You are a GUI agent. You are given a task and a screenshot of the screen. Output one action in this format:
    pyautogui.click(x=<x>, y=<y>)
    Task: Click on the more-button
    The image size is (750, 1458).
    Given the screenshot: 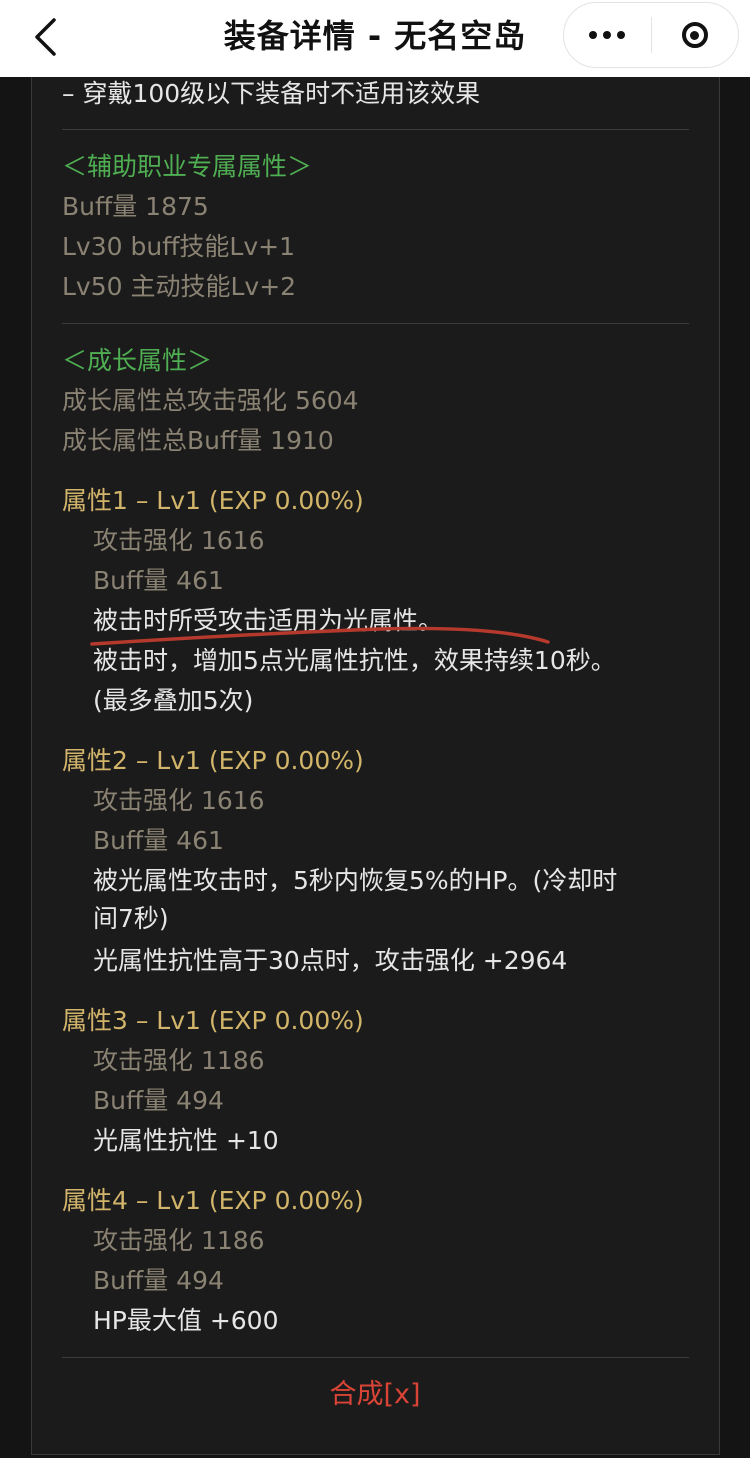 What is the action you would take?
    pyautogui.click(x=607, y=35)
    